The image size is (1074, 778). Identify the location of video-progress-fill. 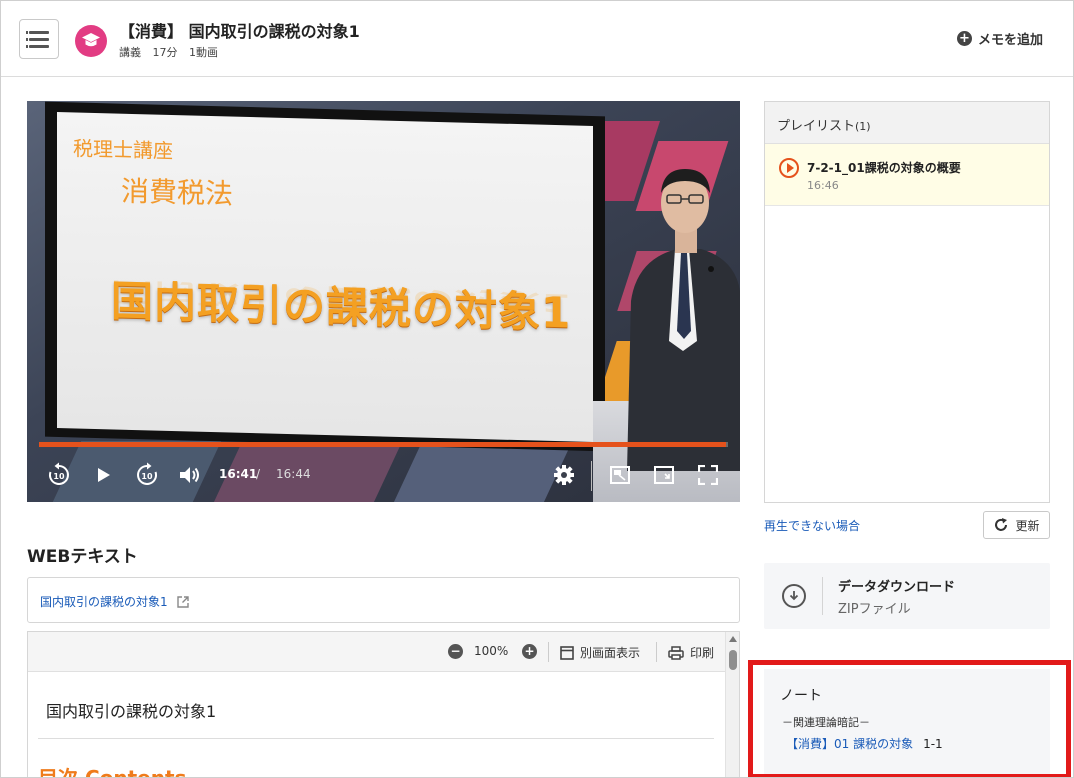
(382, 444).